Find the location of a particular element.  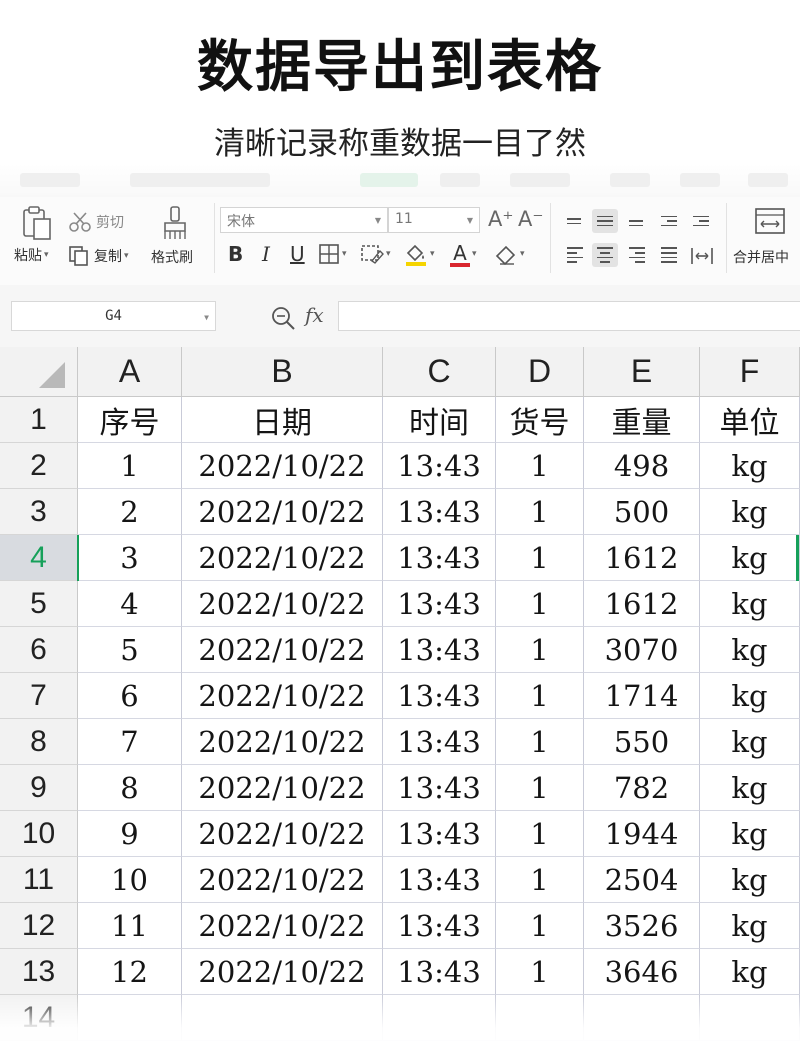

distributed-align-button is located at coordinates (702, 256).